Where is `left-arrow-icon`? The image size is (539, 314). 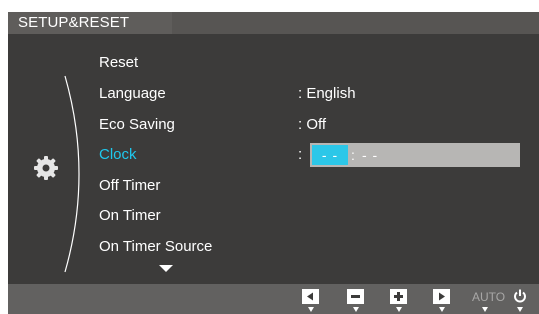
left-arrow-icon is located at coordinates (310, 296).